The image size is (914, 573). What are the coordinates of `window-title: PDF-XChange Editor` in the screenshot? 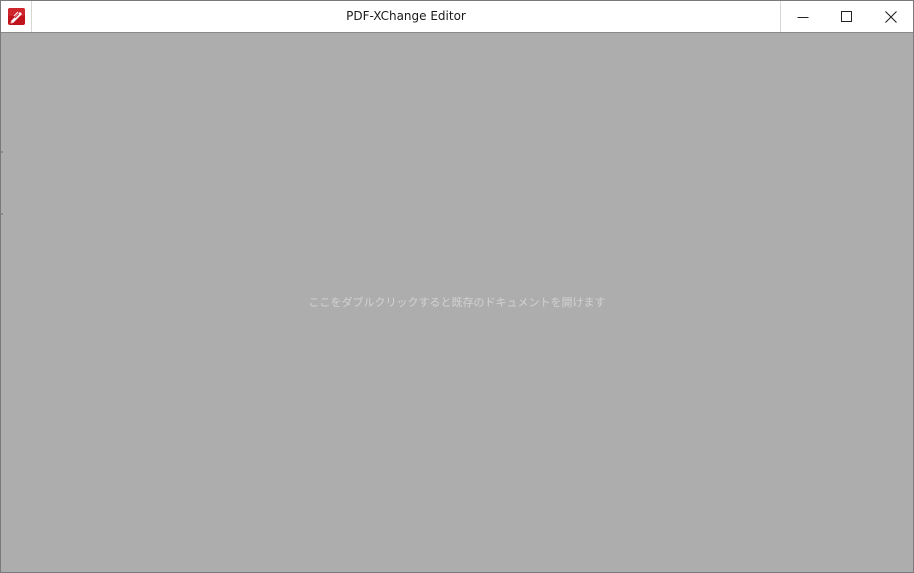 It's located at (406, 16).